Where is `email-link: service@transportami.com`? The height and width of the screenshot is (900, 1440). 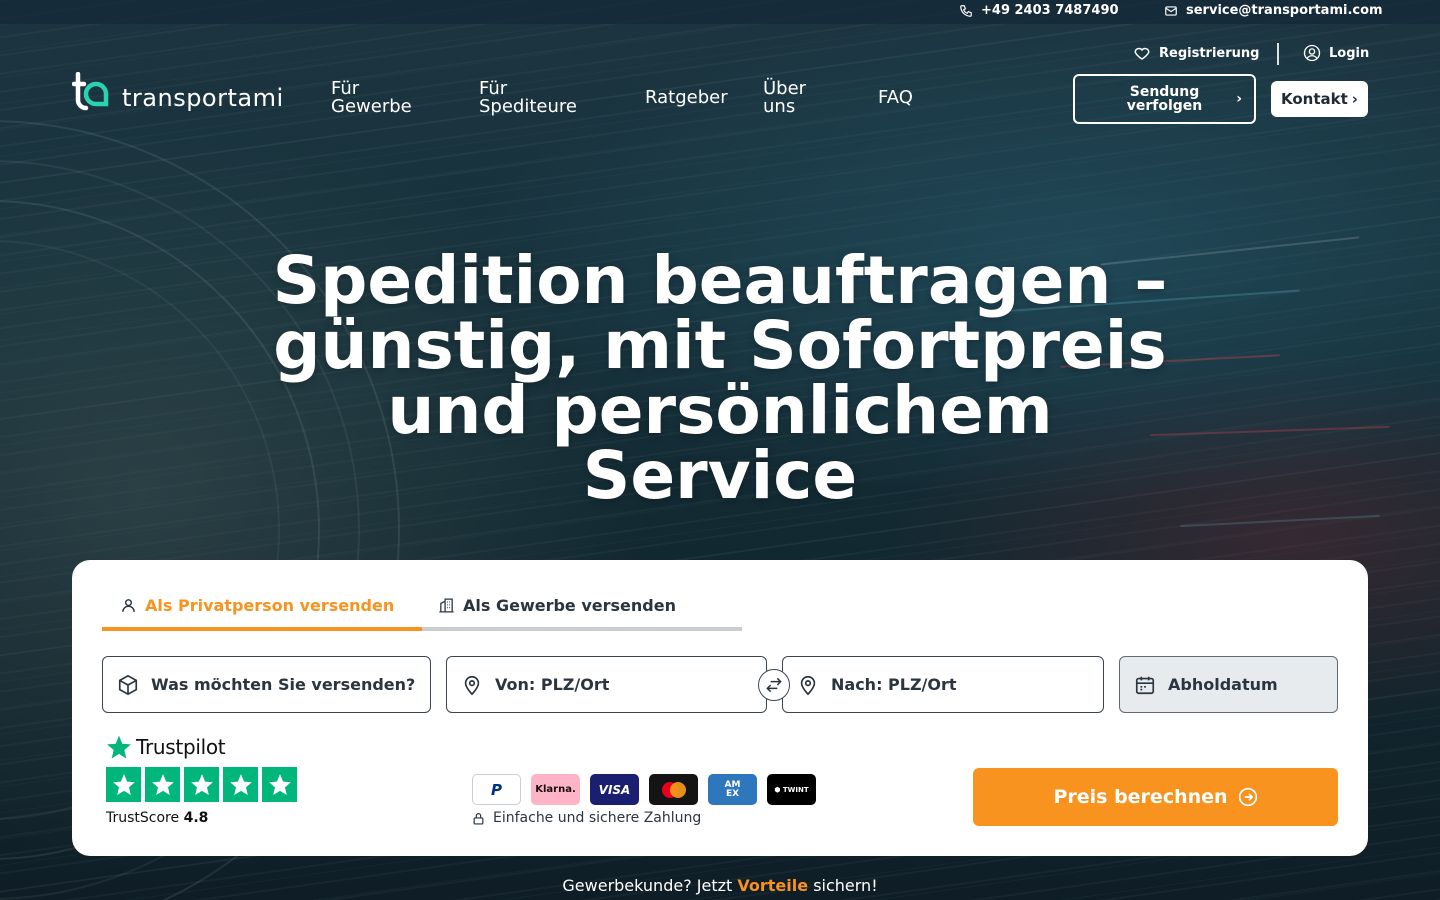
email-link: service@transportami.com is located at coordinates (1273, 10).